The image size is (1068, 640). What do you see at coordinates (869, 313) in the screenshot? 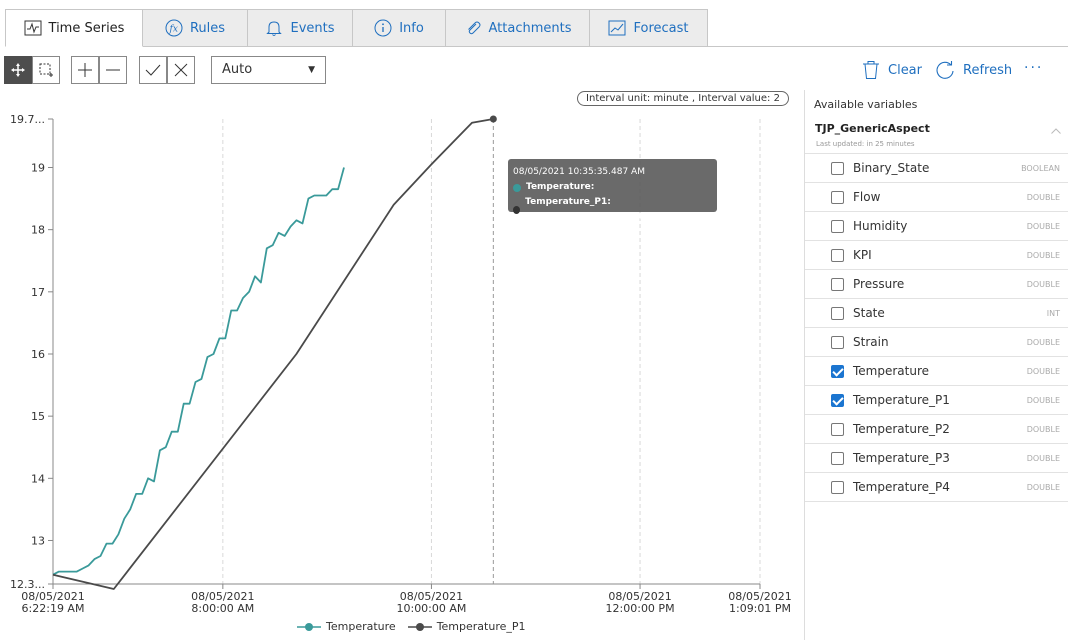
I see `variable-name: State` at bounding box center [869, 313].